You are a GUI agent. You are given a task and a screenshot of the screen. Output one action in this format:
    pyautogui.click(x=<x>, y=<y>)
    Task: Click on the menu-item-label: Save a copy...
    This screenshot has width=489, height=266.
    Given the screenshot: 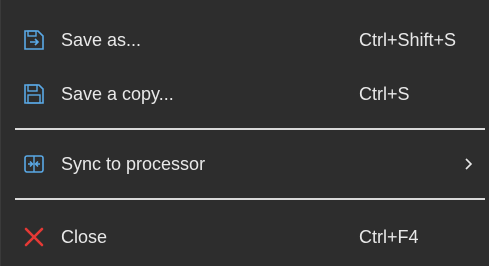 What is the action you would take?
    pyautogui.click(x=117, y=94)
    